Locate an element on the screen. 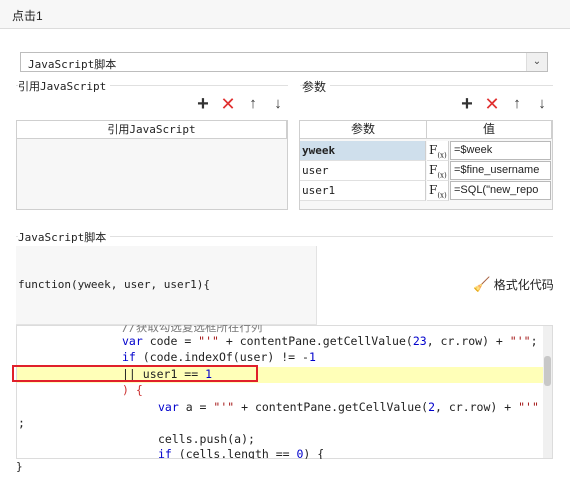 The width and height of the screenshot is (570, 490). params-group-label: 参数 is located at coordinates (316, 86).